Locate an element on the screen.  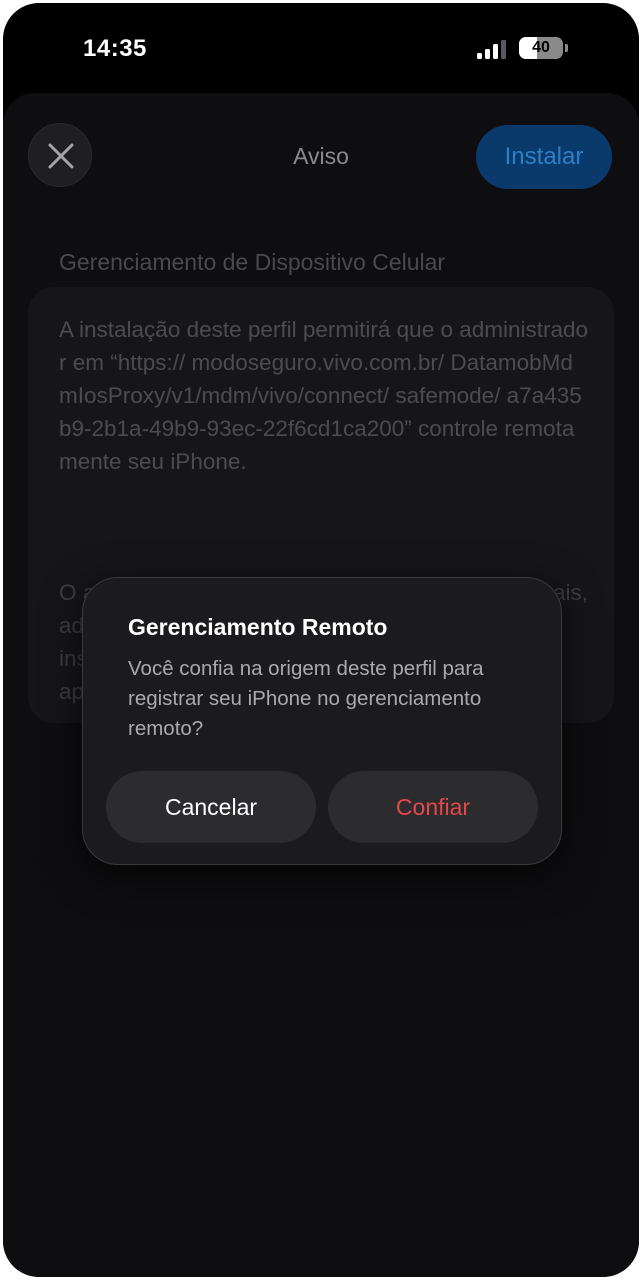
trust-button: Confiar is located at coordinates (433, 807).